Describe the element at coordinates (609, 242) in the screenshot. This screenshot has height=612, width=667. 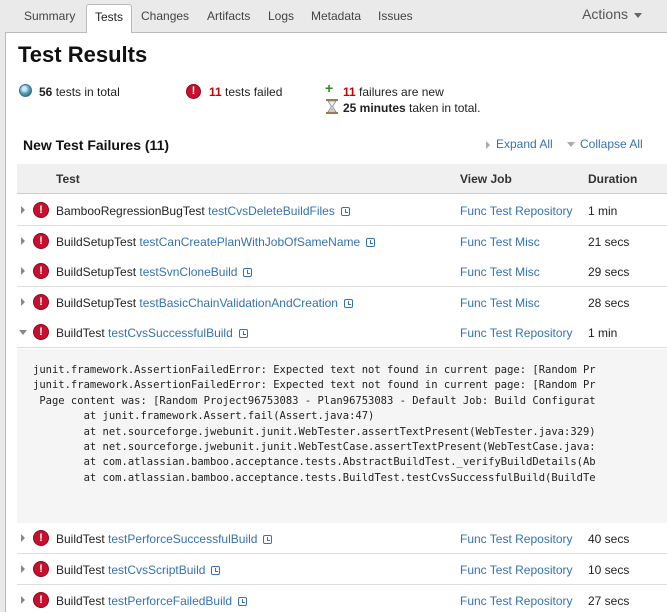
I see `duration: 21 secs` at that location.